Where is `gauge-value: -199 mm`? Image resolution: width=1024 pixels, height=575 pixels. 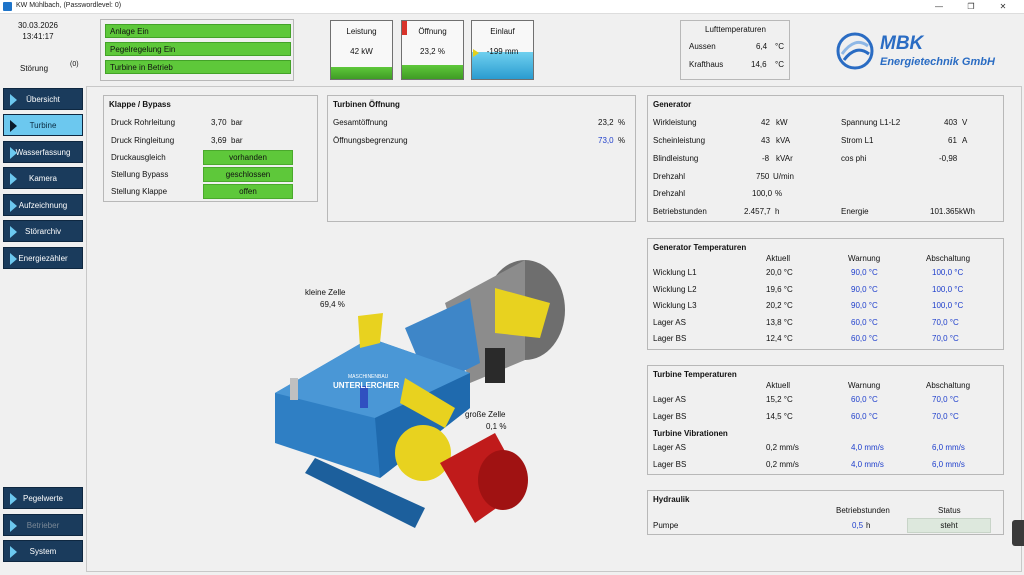
gauge-value: -199 mm is located at coordinates (502, 51).